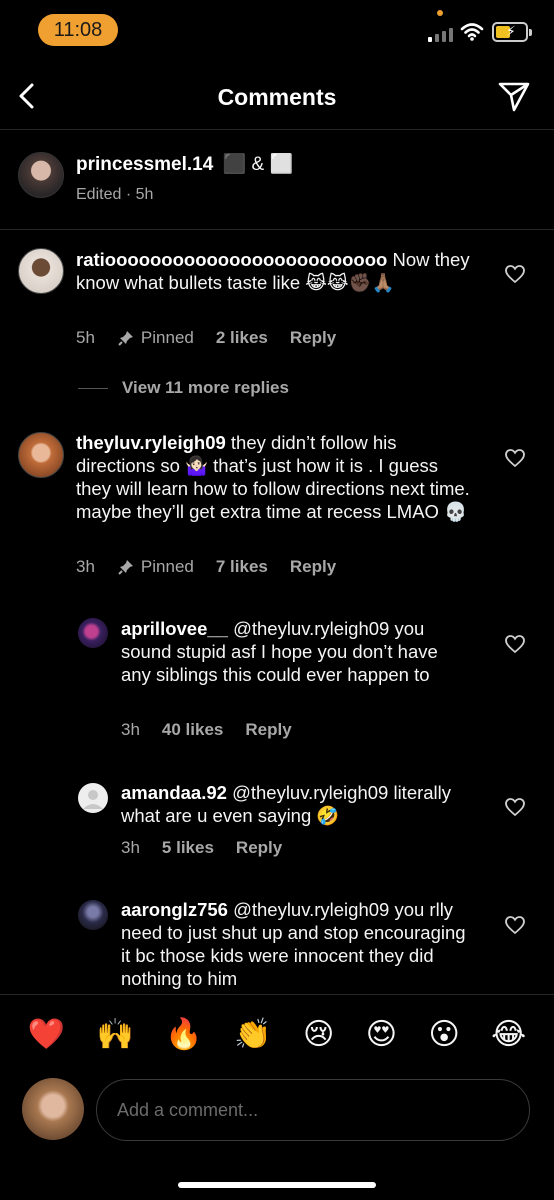  I want to click on comment-time: 5h, so click(85, 337).